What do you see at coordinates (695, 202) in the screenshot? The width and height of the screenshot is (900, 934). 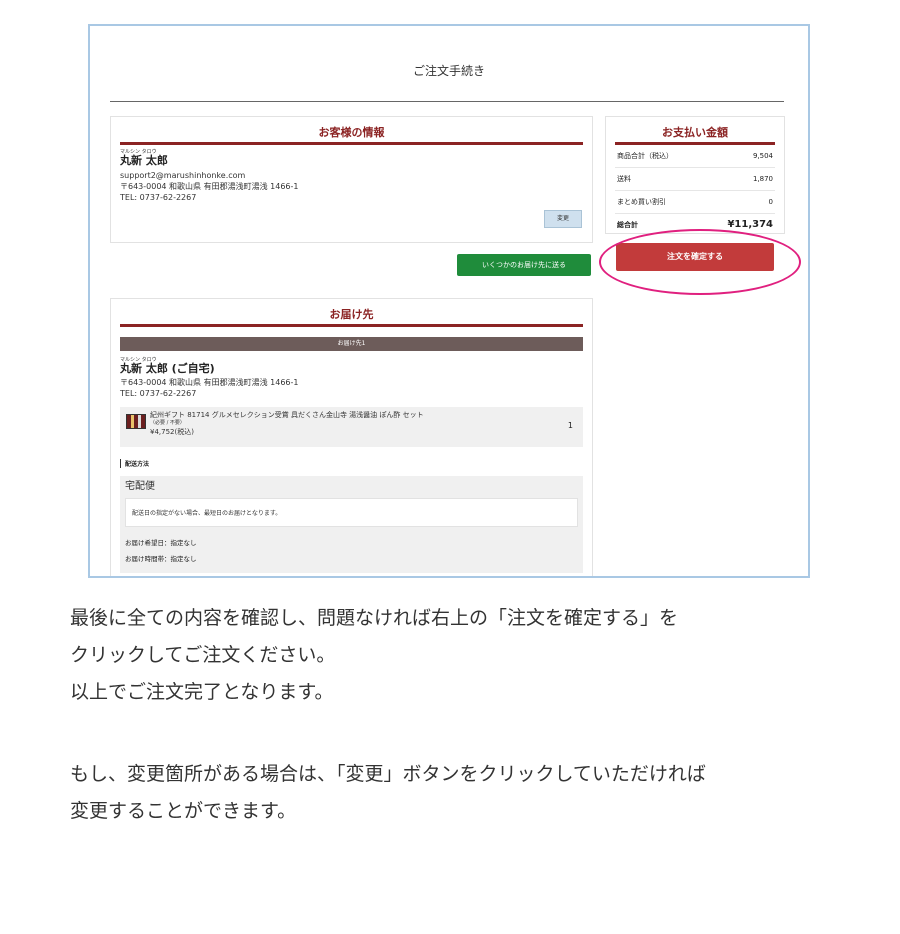 I see `payment-row-discount: まとめ買い割引 0` at bounding box center [695, 202].